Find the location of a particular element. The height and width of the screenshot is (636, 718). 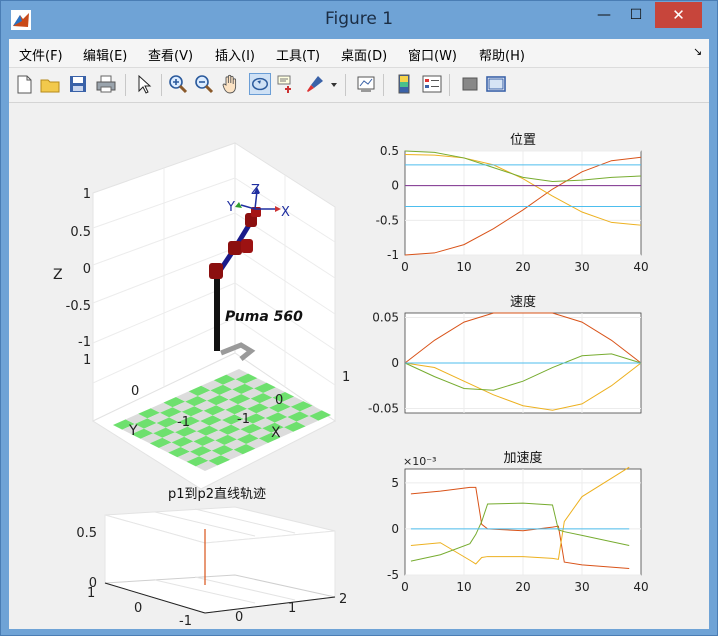

z-tick: 0 is located at coordinates (87, 269).